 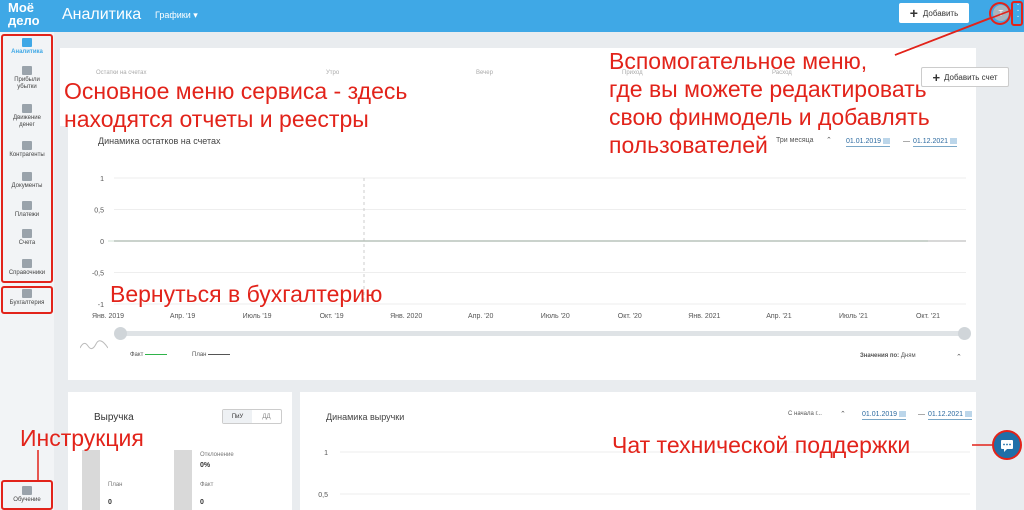 I want to click on logo: Моё дело, so click(x=28, y=14).